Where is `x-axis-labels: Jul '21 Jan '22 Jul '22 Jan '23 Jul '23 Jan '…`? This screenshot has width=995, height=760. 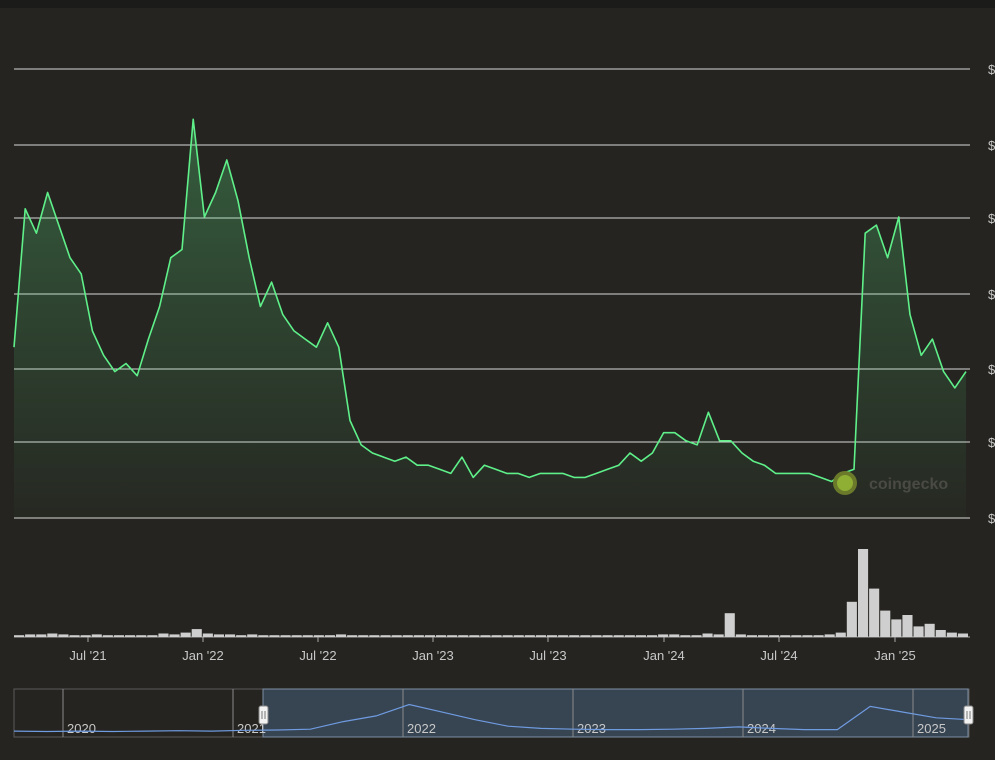 x-axis-labels: Jul '21 Jan '22 Jul '22 Jan '23 Jul '23 Jan '… is located at coordinates (492, 650).